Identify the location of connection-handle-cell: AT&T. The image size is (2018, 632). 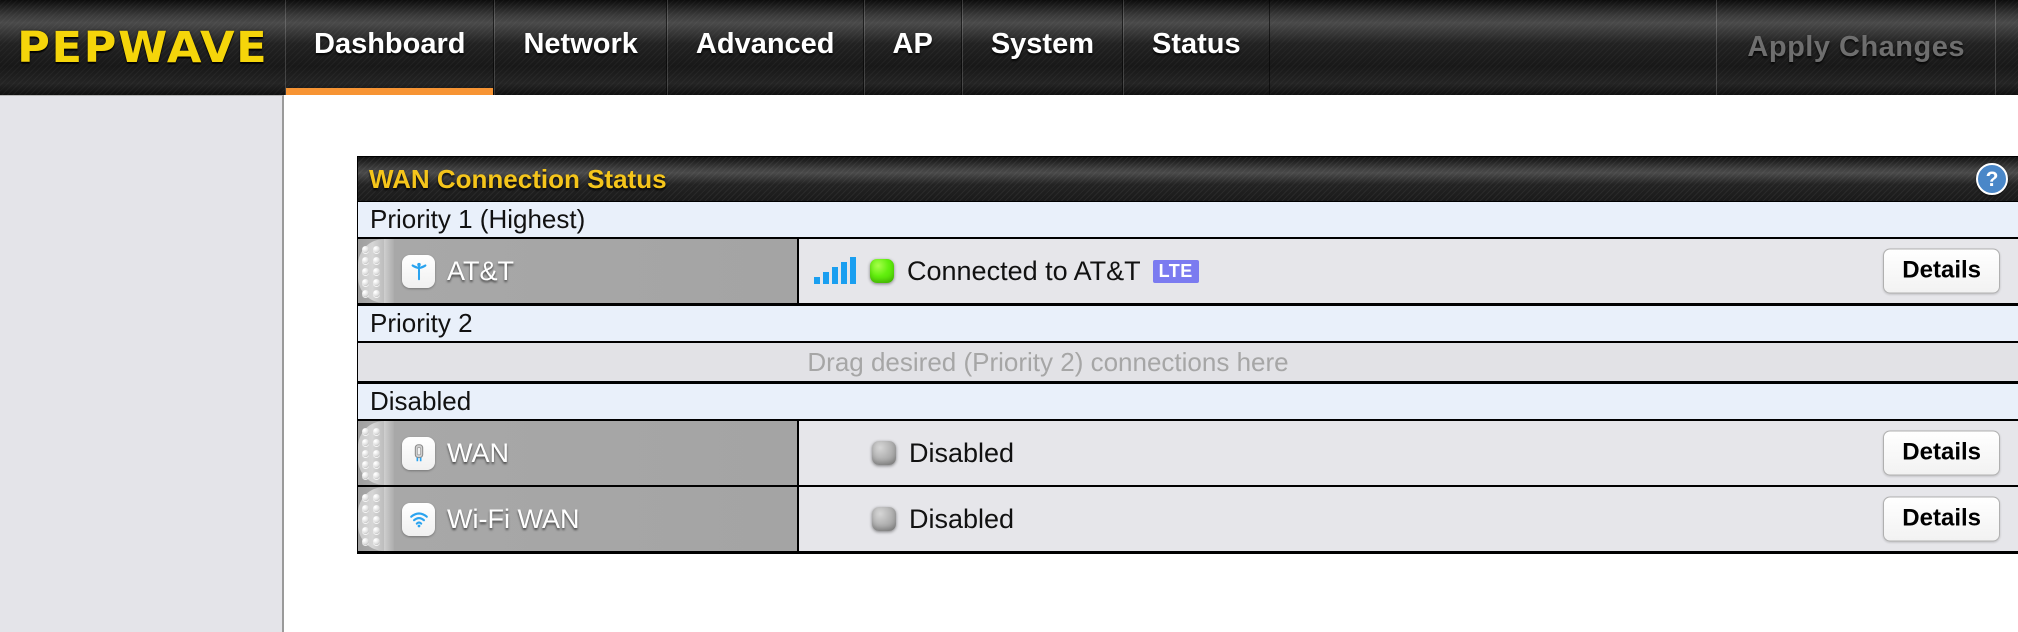
(578, 271).